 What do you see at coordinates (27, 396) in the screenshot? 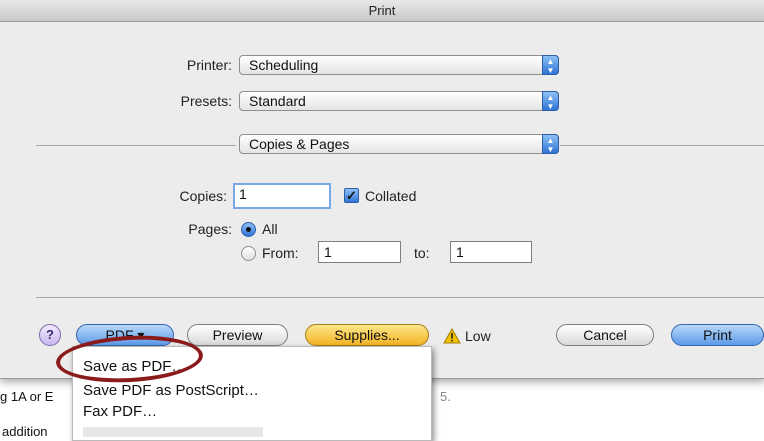
I see `background-text-line1-start: g 1A or E` at bounding box center [27, 396].